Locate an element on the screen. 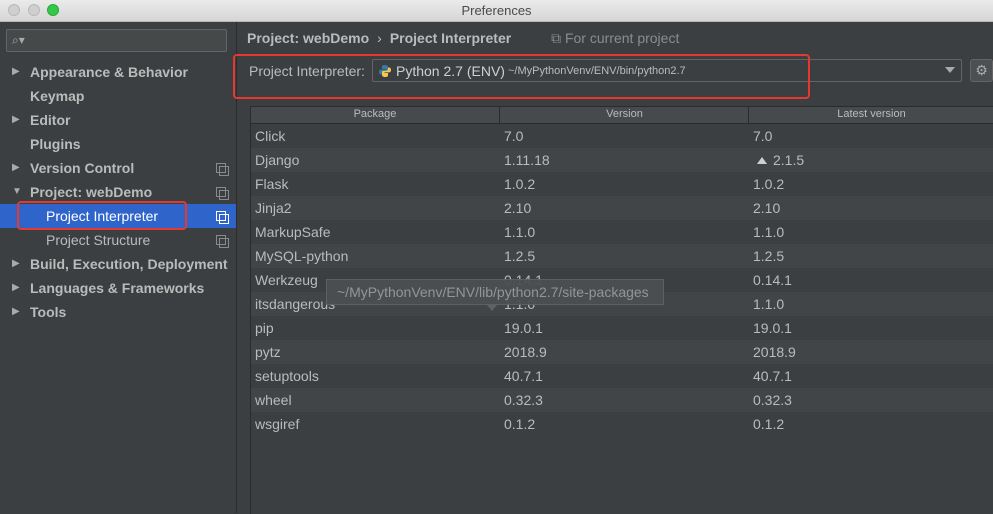 Image resolution: width=993 pixels, height=514 pixels. scope-label: ⧉ For current project is located at coordinates (615, 38).